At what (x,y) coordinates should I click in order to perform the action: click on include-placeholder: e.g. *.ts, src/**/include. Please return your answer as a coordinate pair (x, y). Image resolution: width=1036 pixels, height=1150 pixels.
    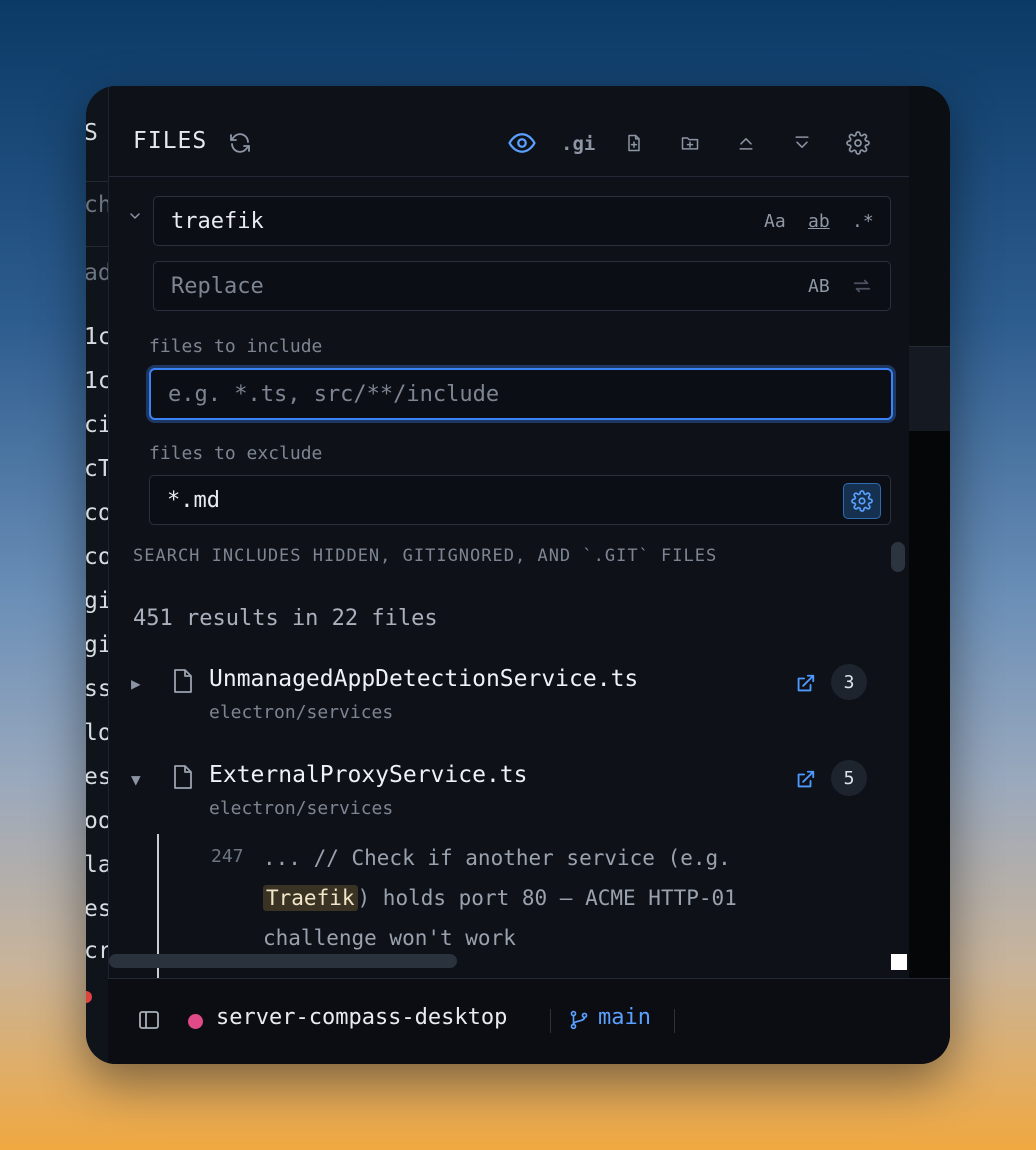
    Looking at the image, I should click on (334, 394).